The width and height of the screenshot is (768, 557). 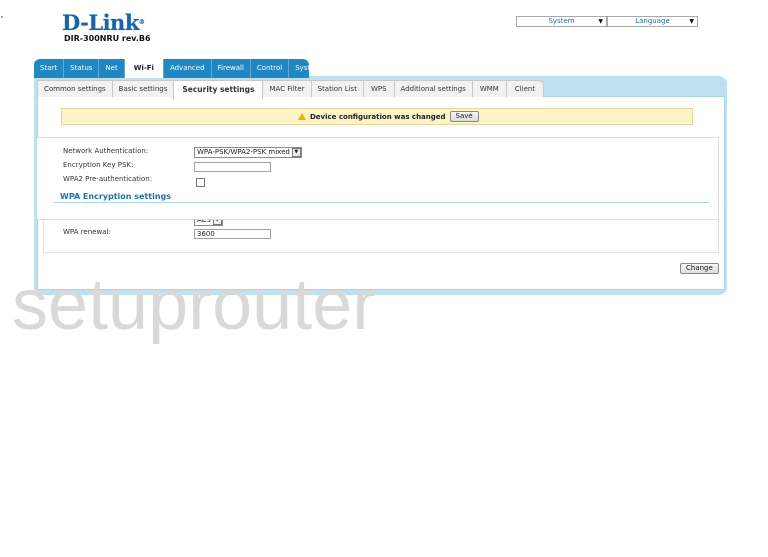 I want to click on tab-advanced: Advanced, so click(x=188, y=68).